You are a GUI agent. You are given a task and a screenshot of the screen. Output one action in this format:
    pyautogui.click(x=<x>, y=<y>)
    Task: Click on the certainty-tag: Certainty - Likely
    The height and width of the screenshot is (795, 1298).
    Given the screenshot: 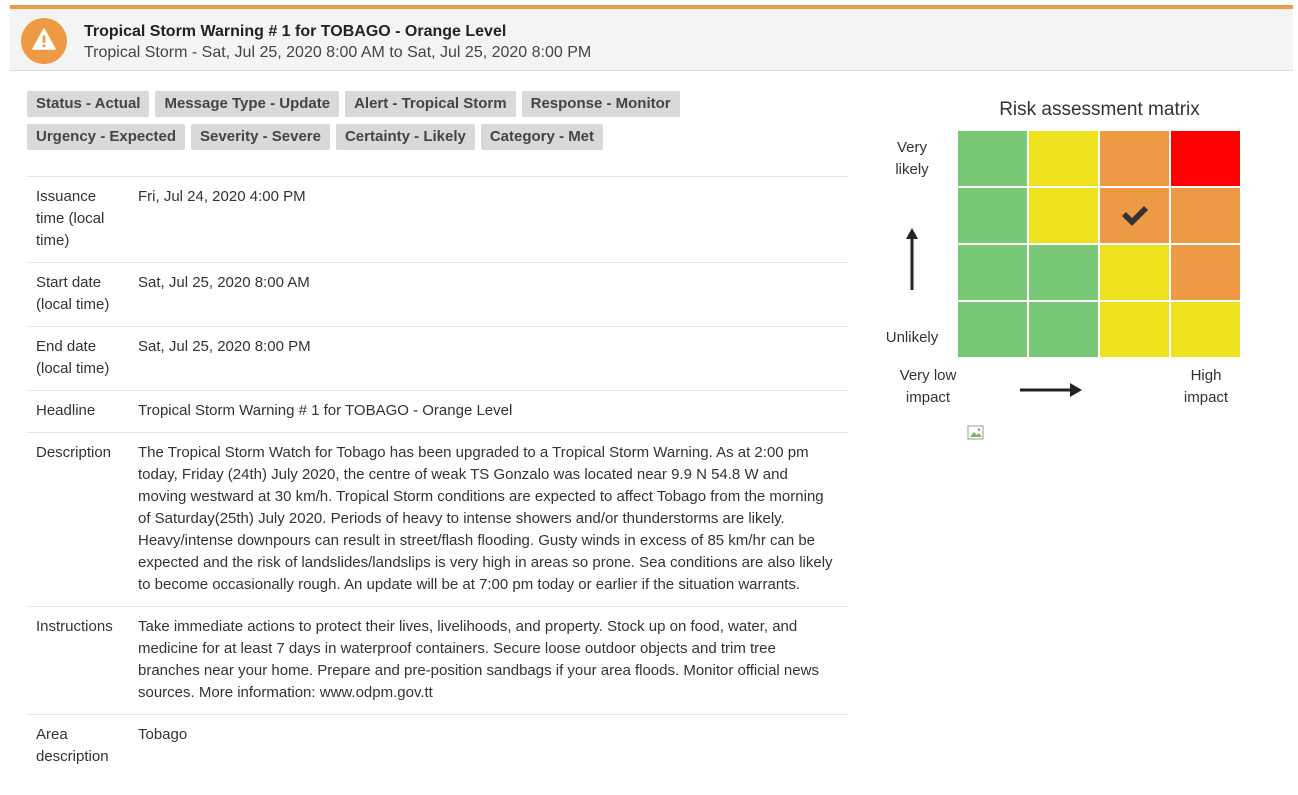 What is the action you would take?
    pyautogui.click(x=405, y=137)
    